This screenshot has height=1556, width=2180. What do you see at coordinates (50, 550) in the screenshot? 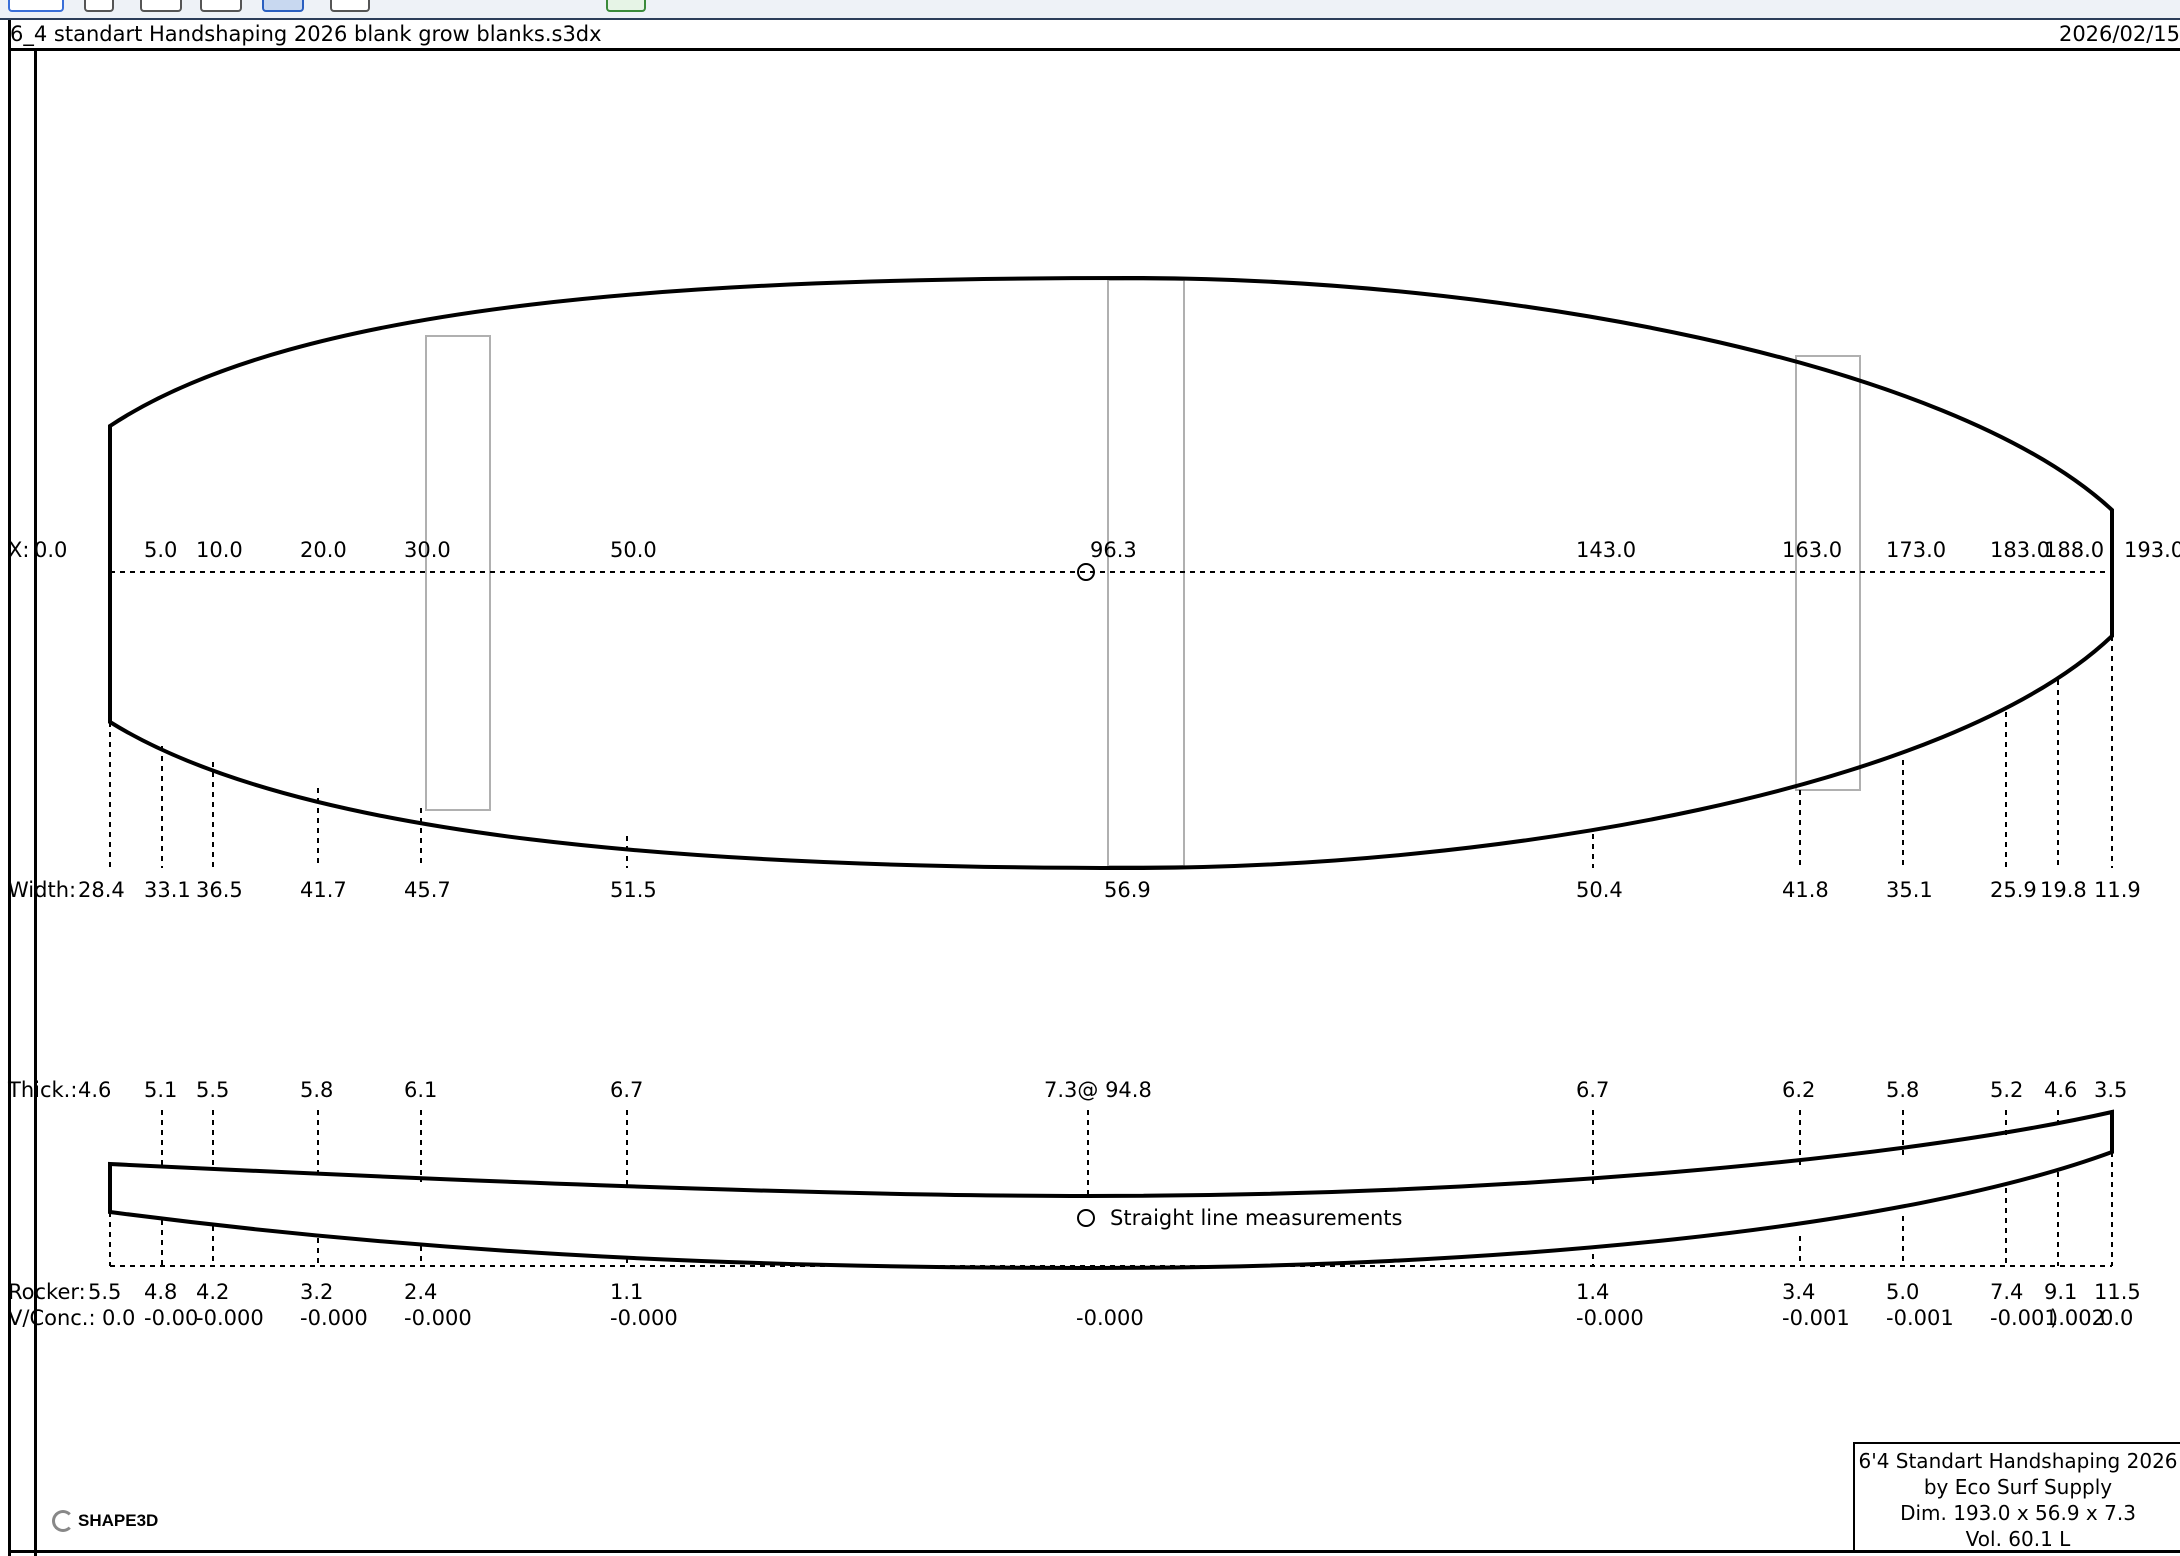
I see `x-label: 0.0` at bounding box center [50, 550].